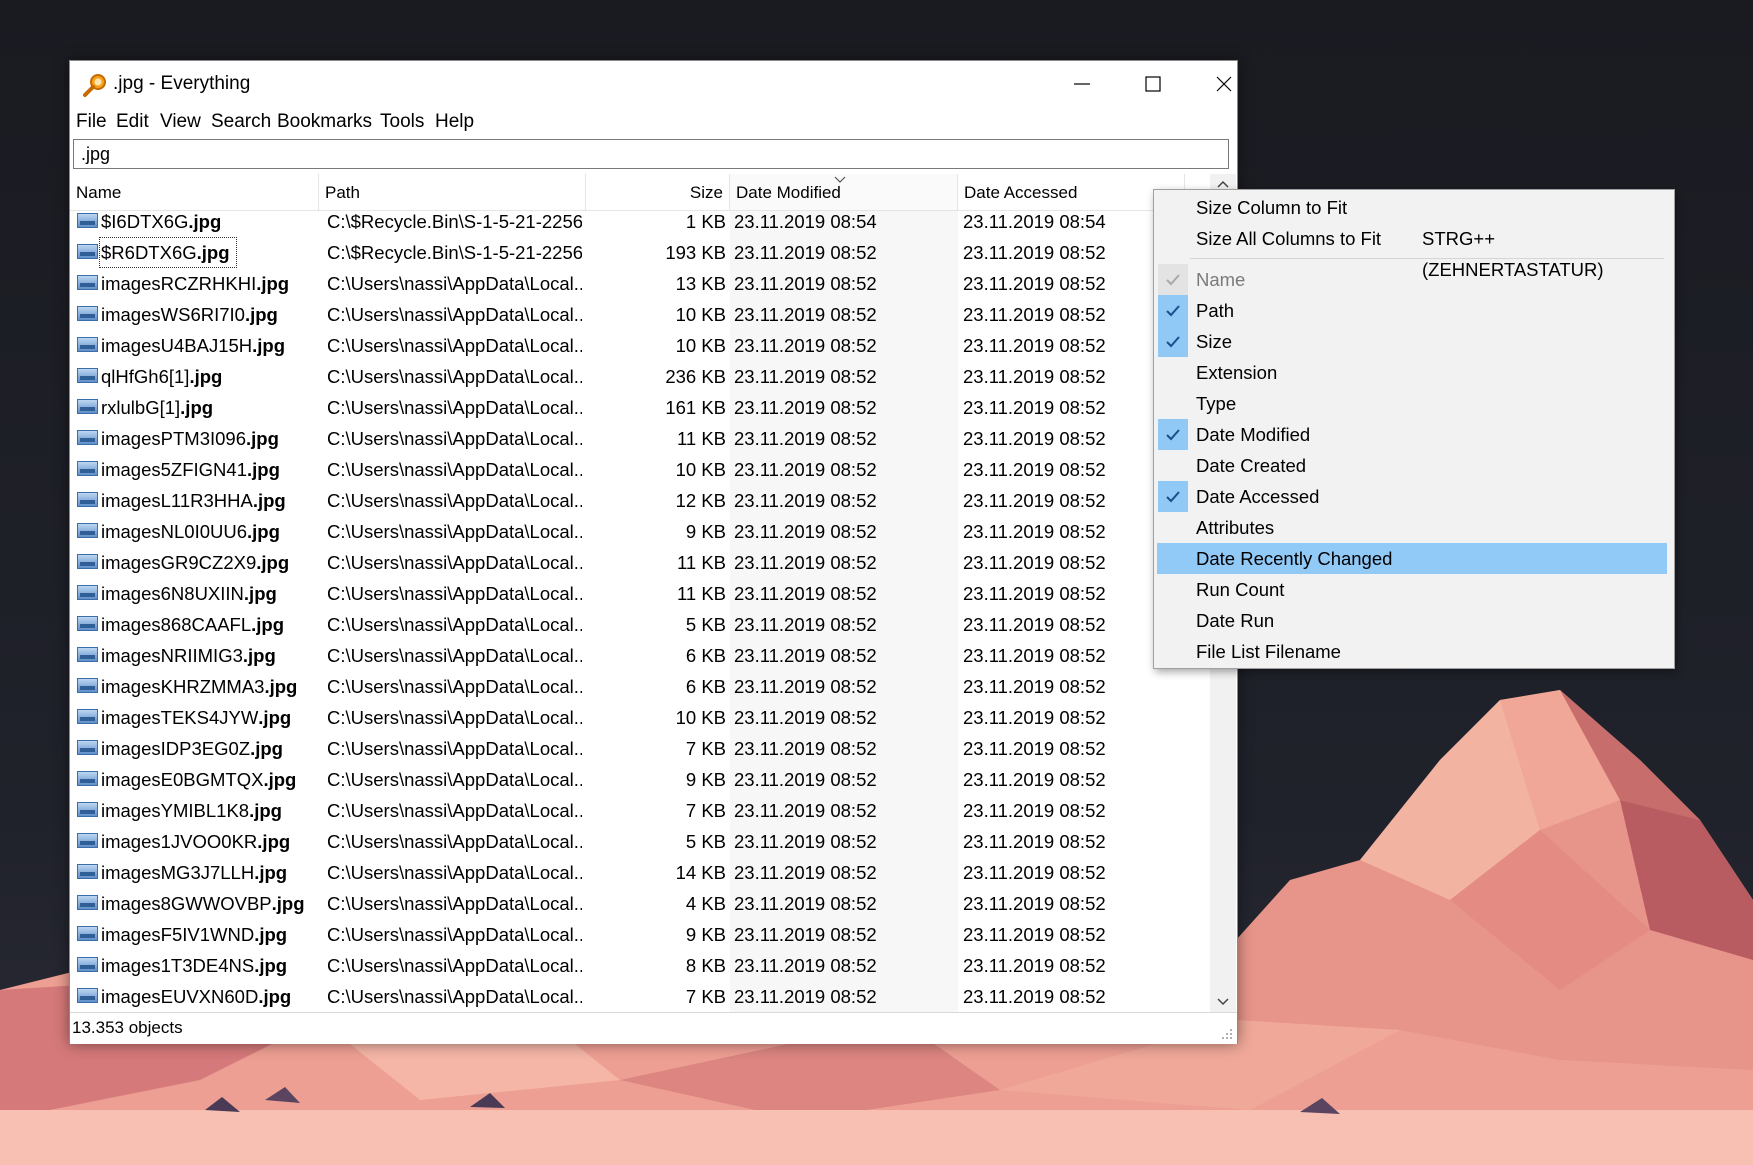 Image resolution: width=1753 pixels, height=1165 pixels. What do you see at coordinates (194, 872) in the screenshot?
I see `file-name-cell: imagesMG3J7LLH.jpg` at bounding box center [194, 872].